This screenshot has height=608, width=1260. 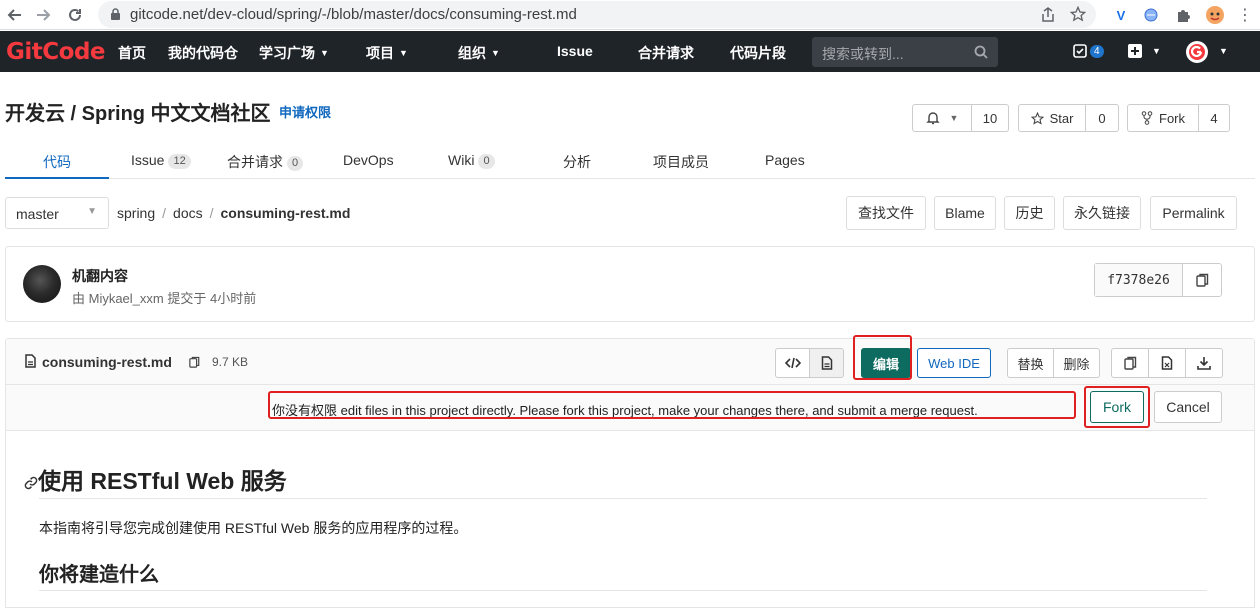 I want to click on request-access-link: 申请权限, so click(x=305, y=111).